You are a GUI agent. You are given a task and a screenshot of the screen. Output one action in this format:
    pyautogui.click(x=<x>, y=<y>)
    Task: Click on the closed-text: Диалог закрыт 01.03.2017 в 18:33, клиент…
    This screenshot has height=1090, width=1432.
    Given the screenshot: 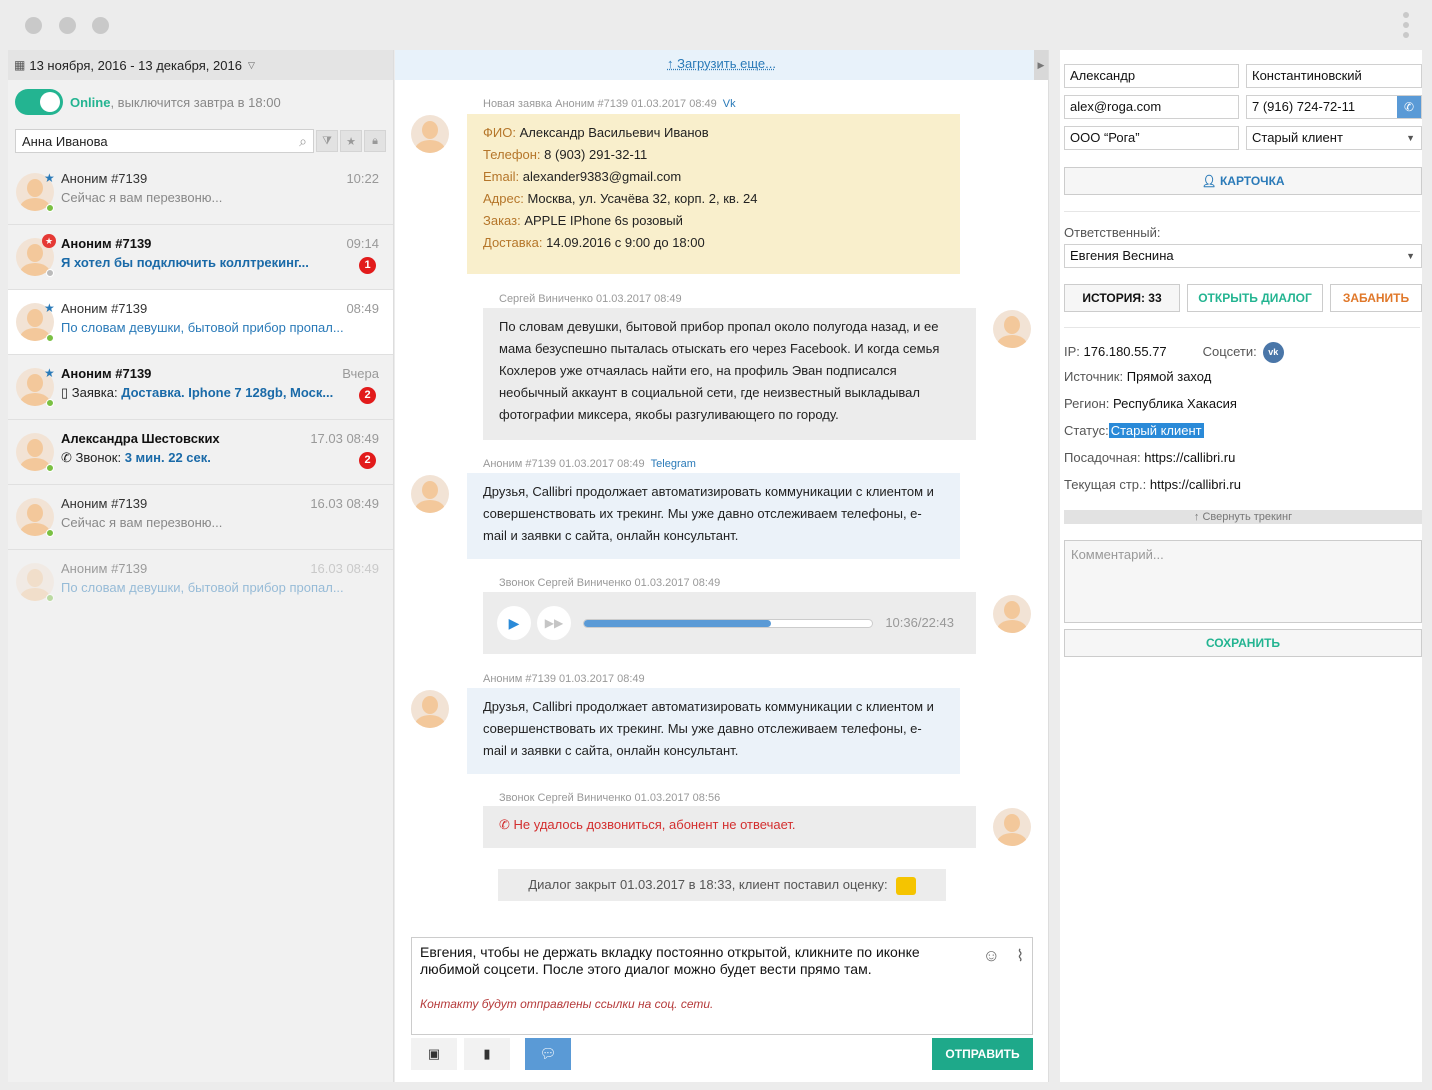 What is the action you would take?
    pyautogui.click(x=708, y=884)
    